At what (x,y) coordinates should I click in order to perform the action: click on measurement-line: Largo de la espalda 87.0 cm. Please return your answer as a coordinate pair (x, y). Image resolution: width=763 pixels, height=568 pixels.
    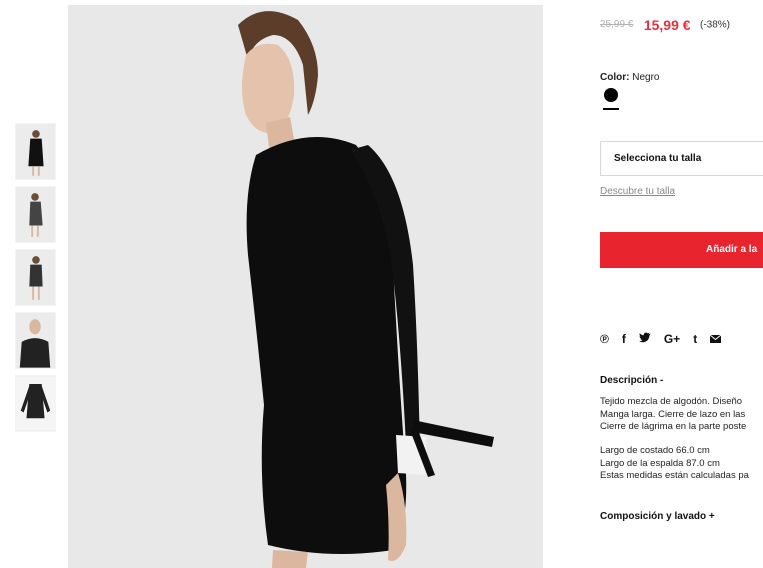
    Looking at the image, I should click on (660, 463).